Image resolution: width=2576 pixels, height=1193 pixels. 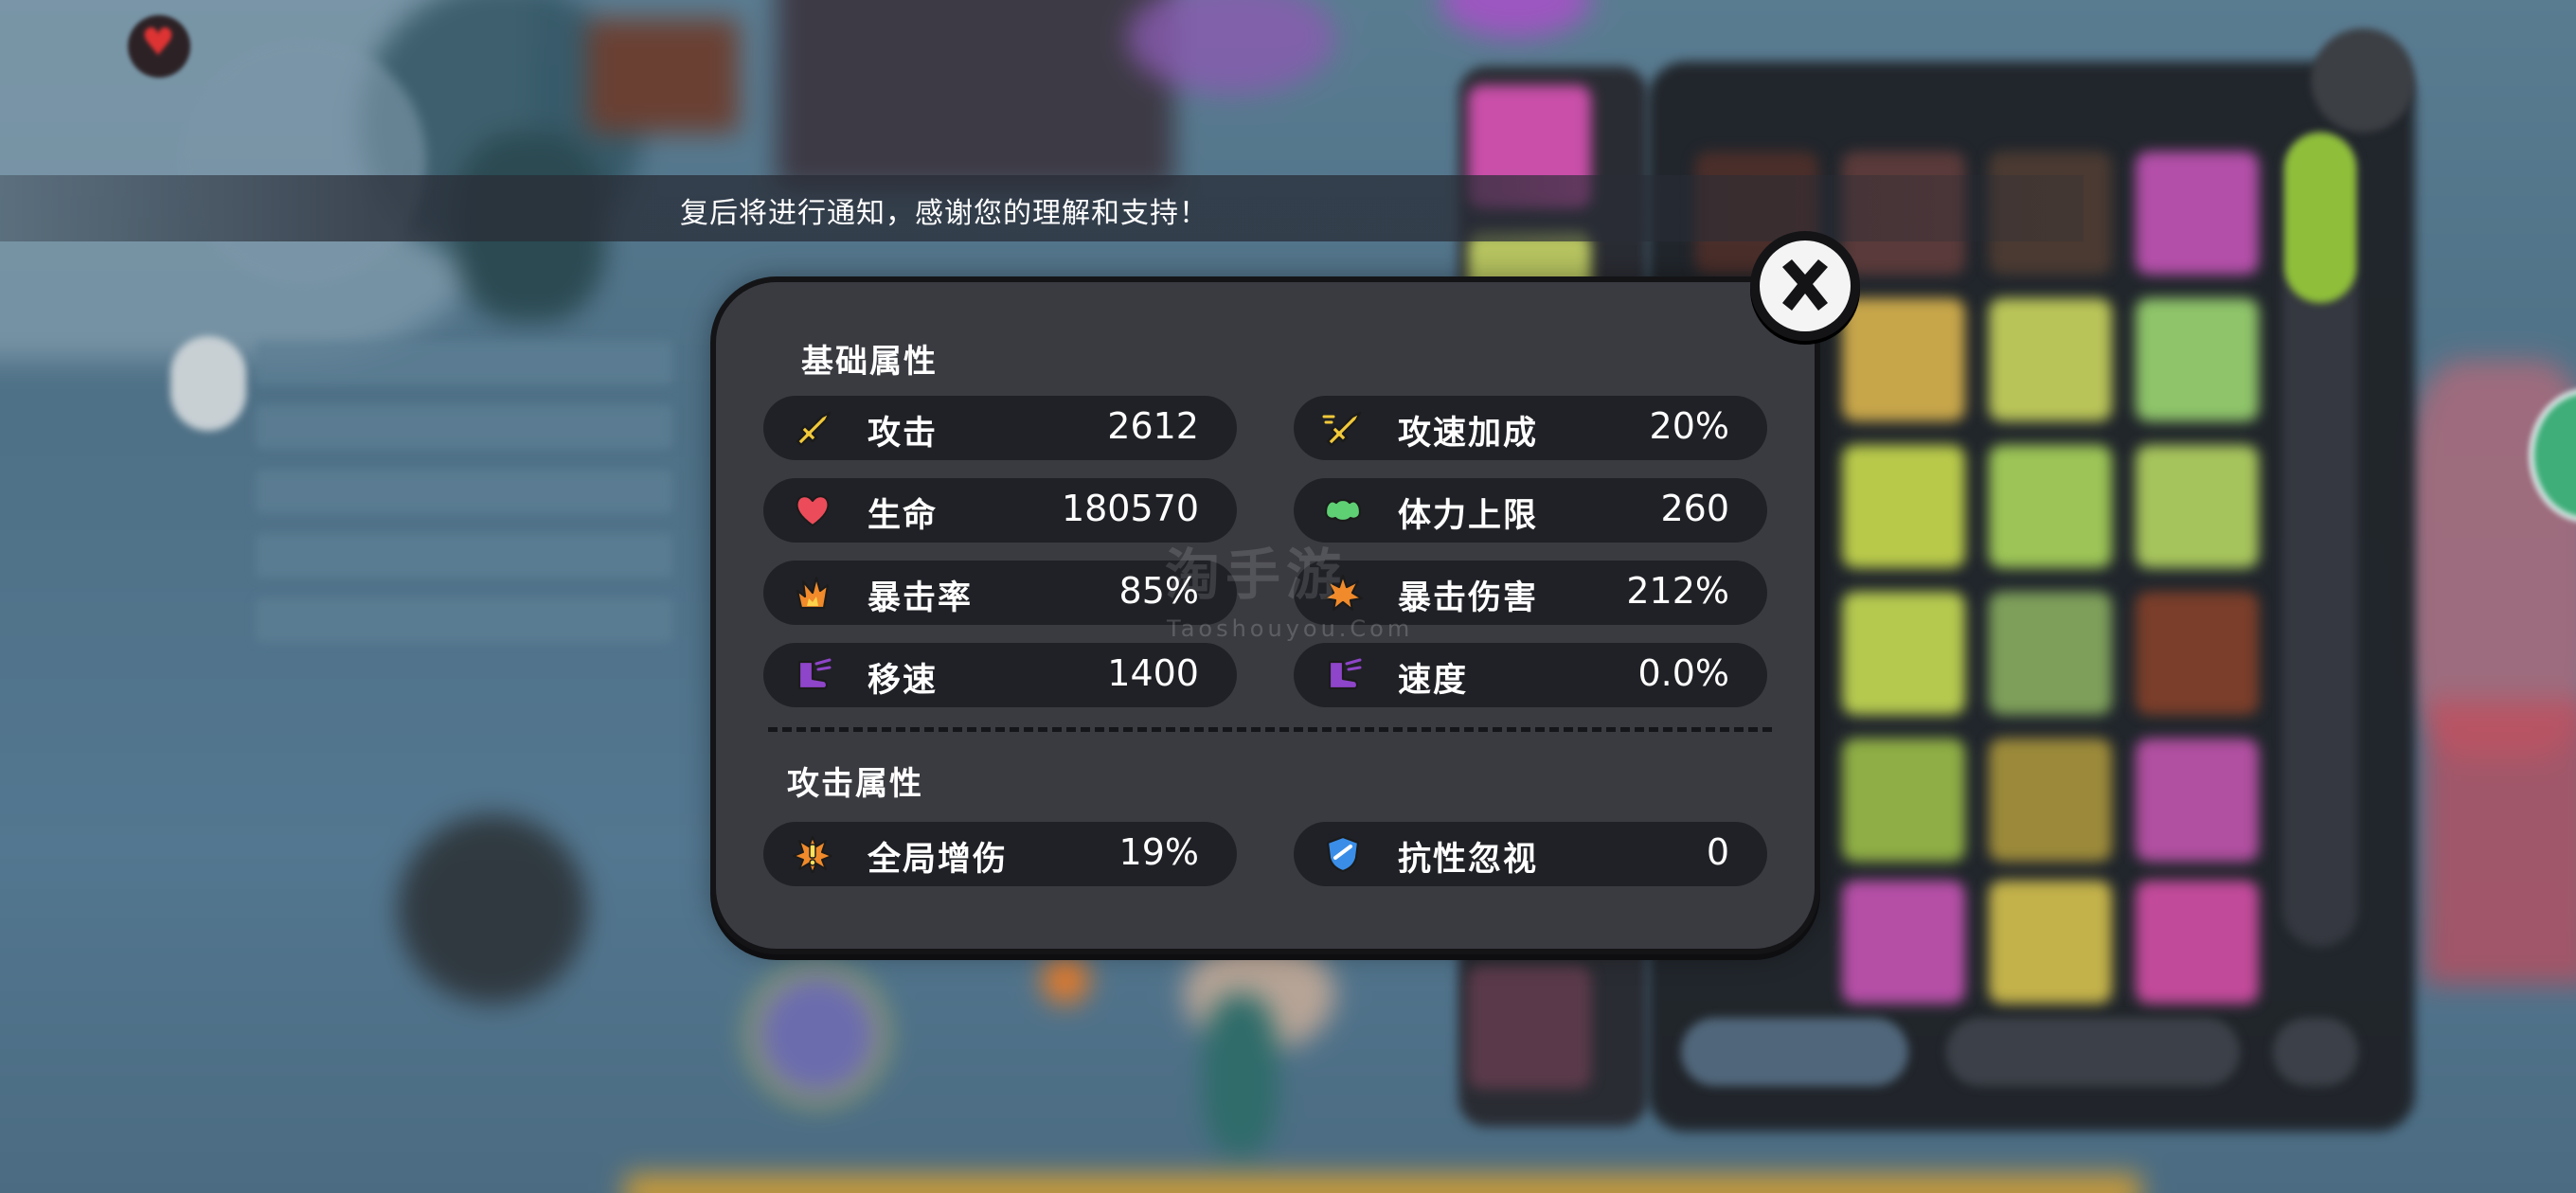 What do you see at coordinates (2363, 80) in the screenshot?
I see `inventory-close-icon` at bounding box center [2363, 80].